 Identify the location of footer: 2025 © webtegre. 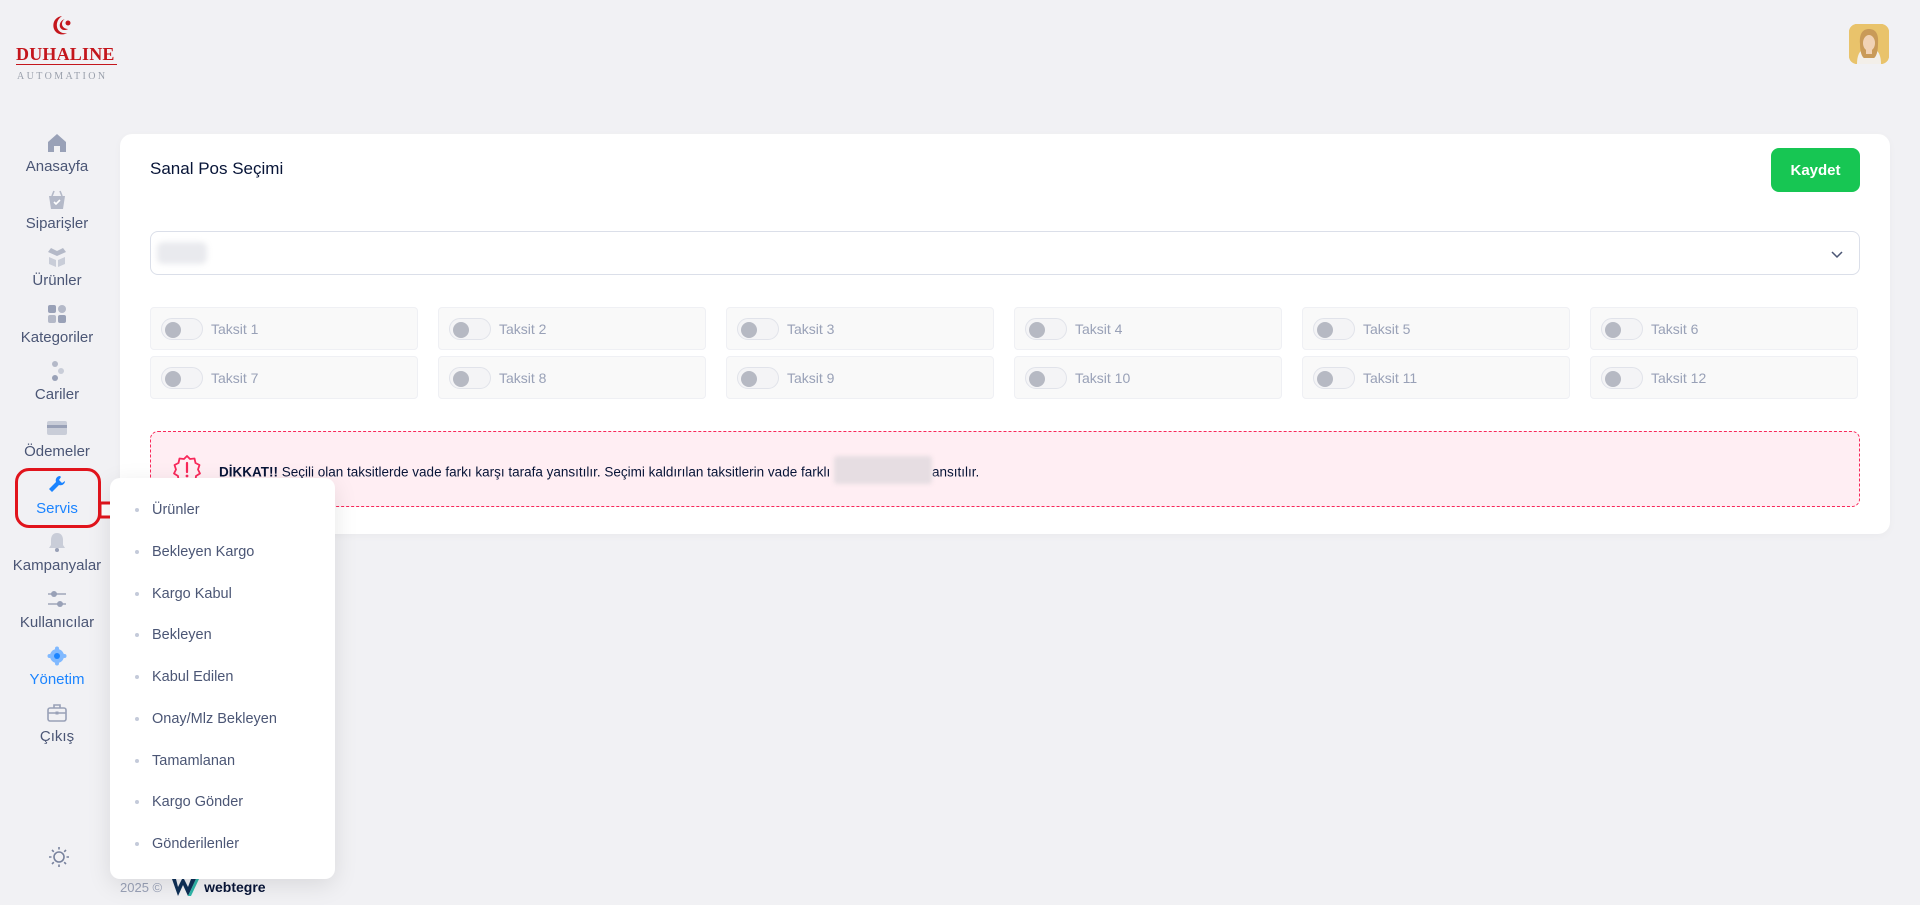
(193, 887).